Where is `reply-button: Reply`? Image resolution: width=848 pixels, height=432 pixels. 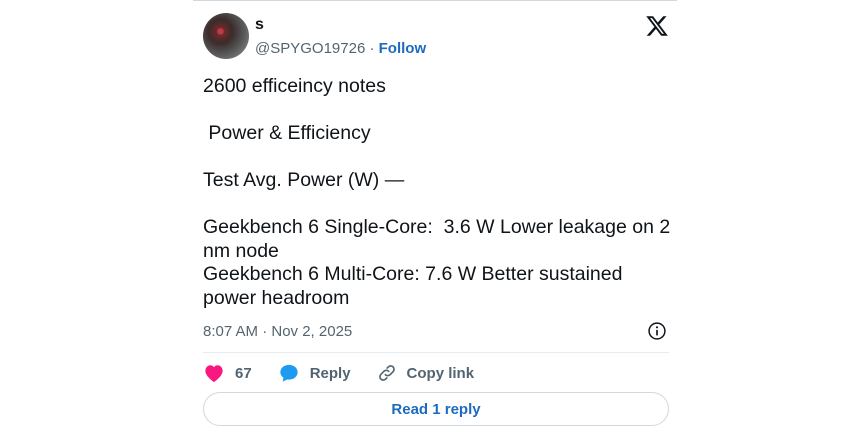
reply-button: Reply is located at coordinates (314, 373).